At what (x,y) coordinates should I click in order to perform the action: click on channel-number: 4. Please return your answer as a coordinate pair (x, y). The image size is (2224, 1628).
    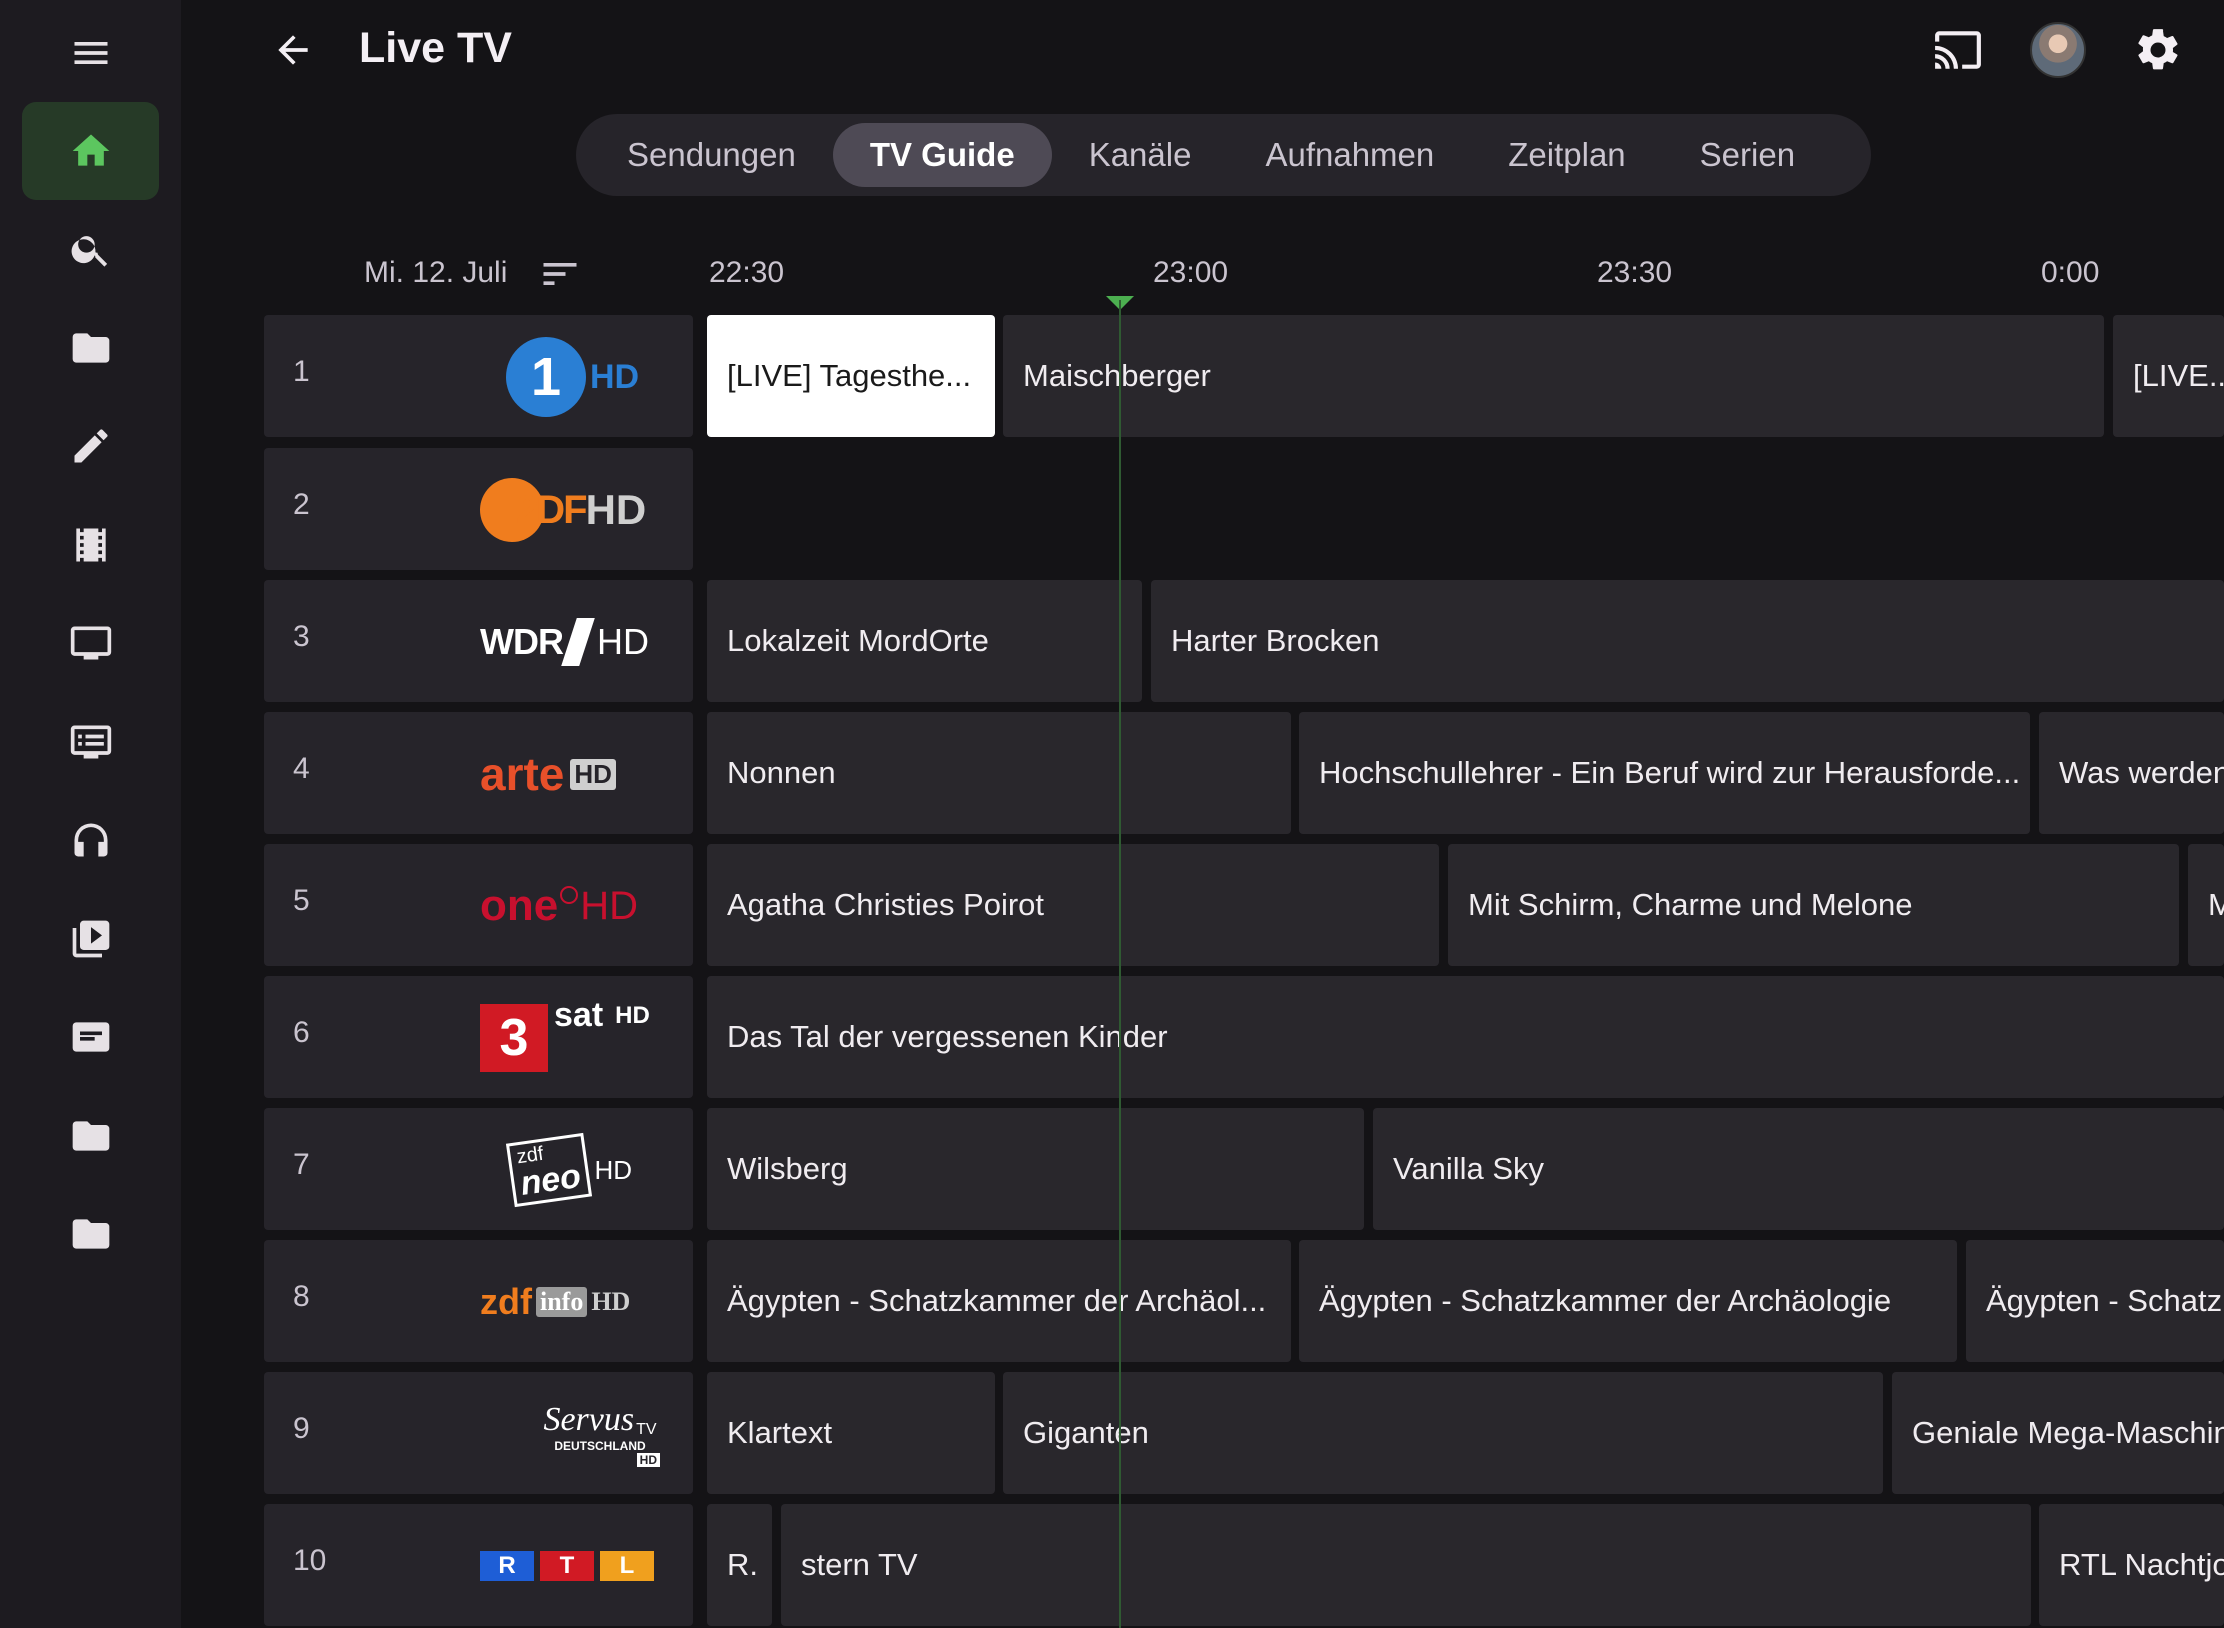
    Looking at the image, I should click on (301, 768).